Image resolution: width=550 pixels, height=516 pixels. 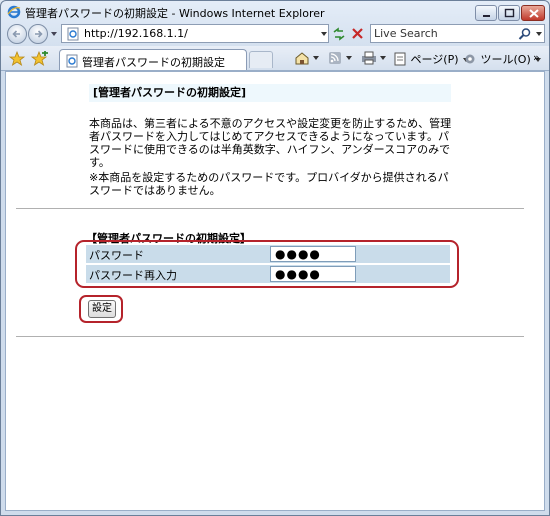 I want to click on tab-bar: 管理者パスワードの初期設定 ページ(P) ツール(O) », so click(x=275, y=58).